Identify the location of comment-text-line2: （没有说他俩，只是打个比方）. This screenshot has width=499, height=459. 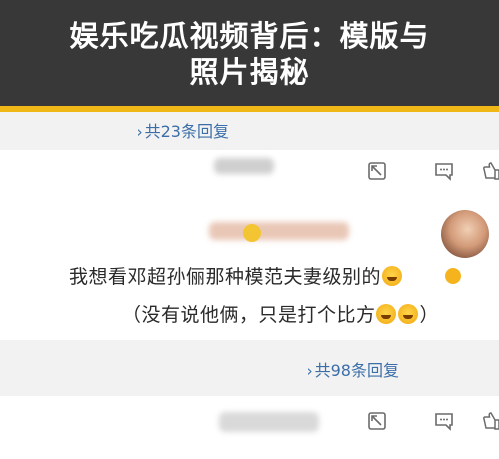
(280, 315).